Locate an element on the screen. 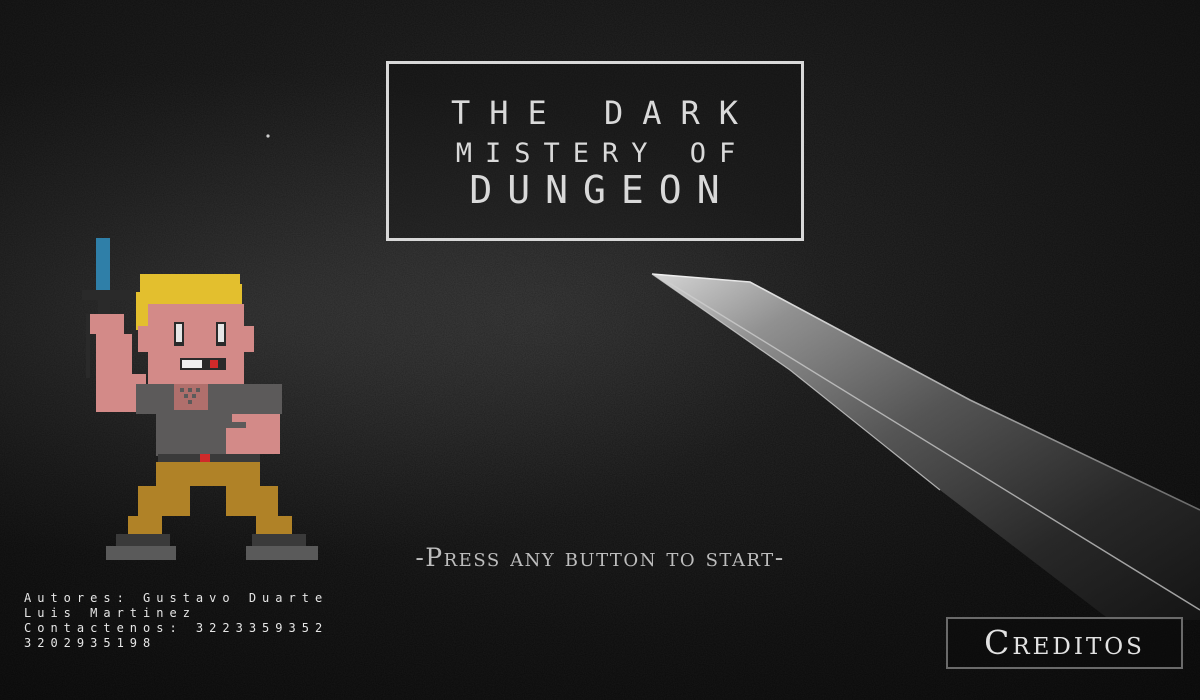  sword-blade is located at coordinates (103, 264).